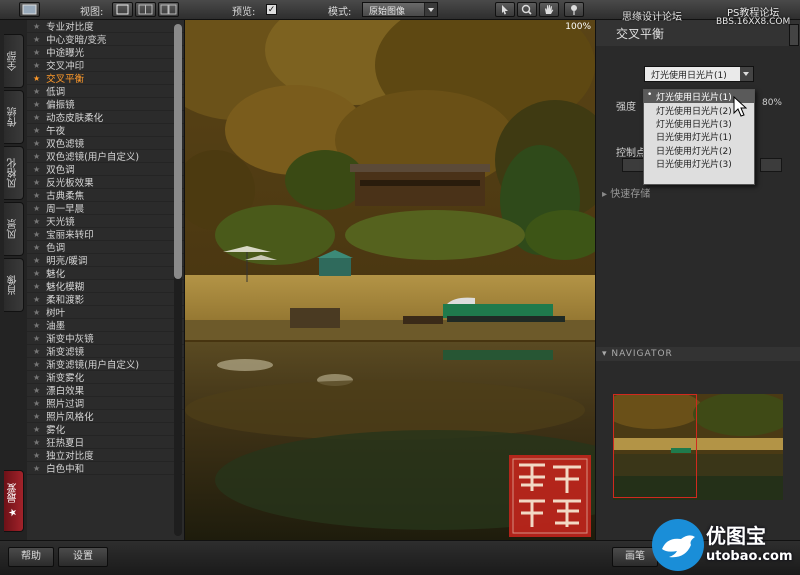 This screenshot has height=575, width=800. Describe the element at coordinates (14, 501) in the screenshot. I see `tab-favorites: ★ 最爱` at that location.